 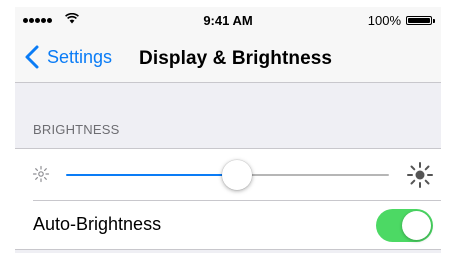 I want to click on page-title: Display & Brightness, so click(x=236, y=58).